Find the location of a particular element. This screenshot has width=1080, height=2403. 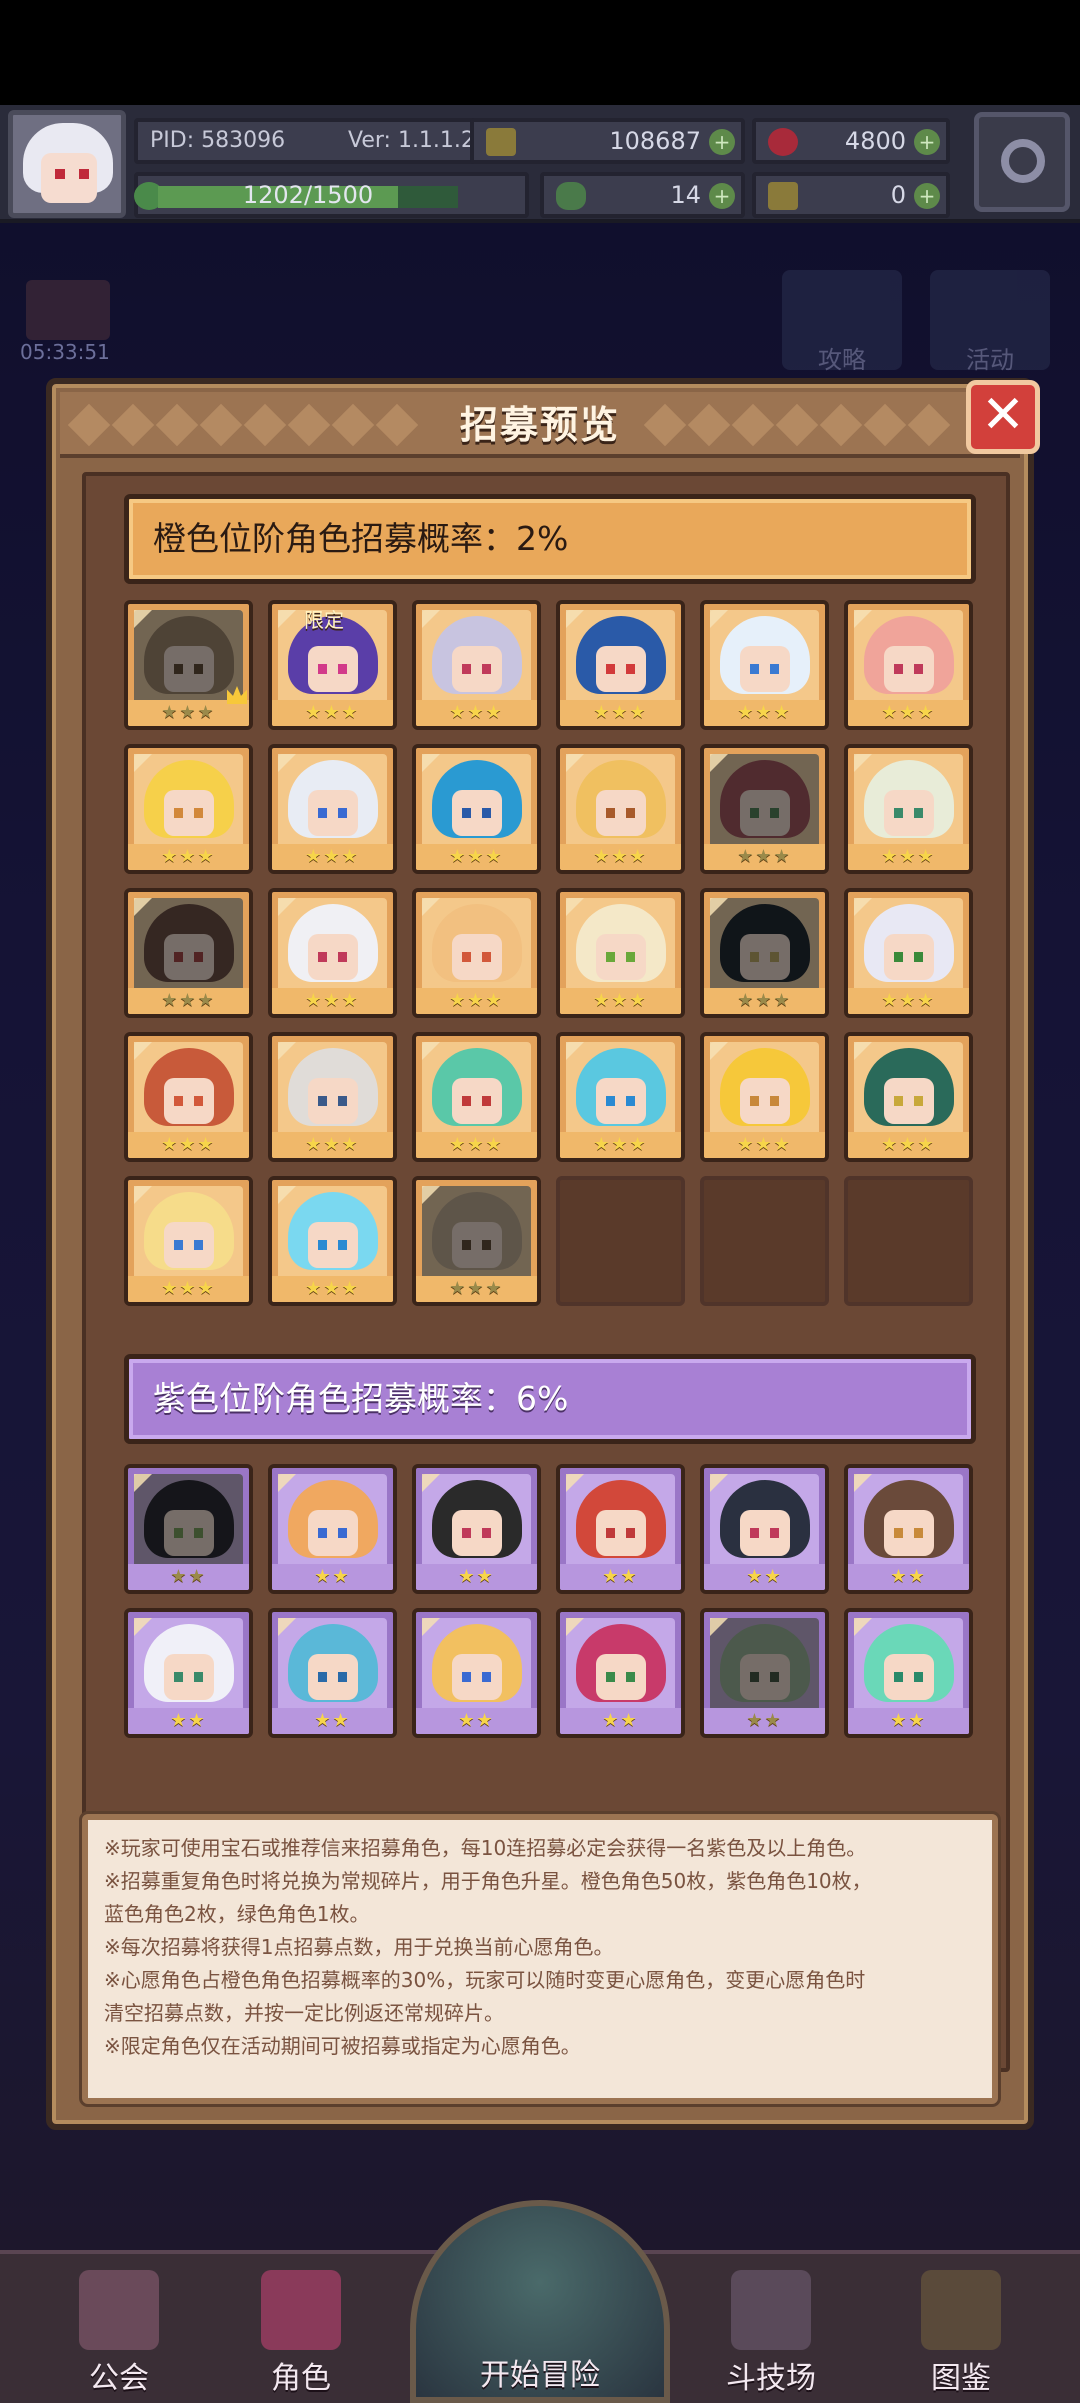

add-clover-button: + is located at coordinates (722, 196).